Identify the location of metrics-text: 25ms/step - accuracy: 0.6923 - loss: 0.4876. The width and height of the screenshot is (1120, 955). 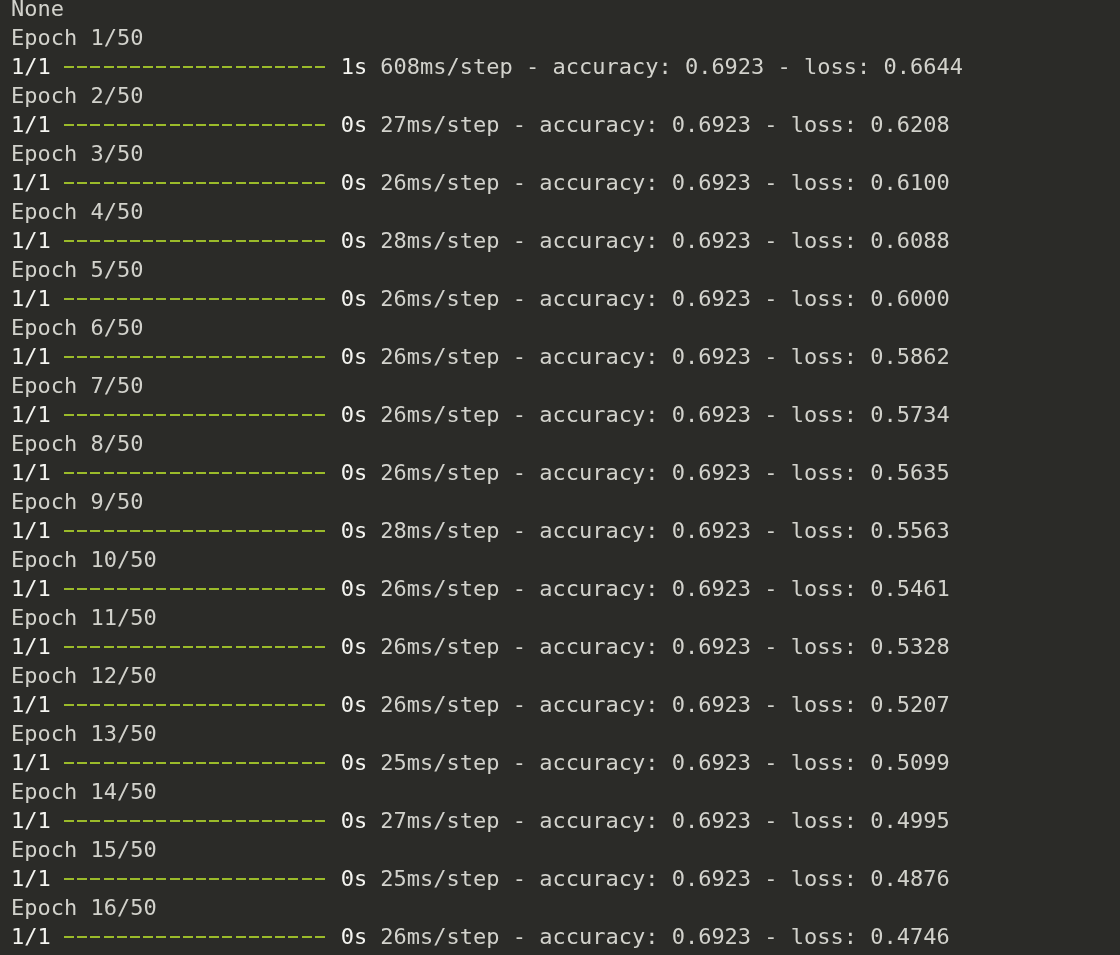
(665, 879).